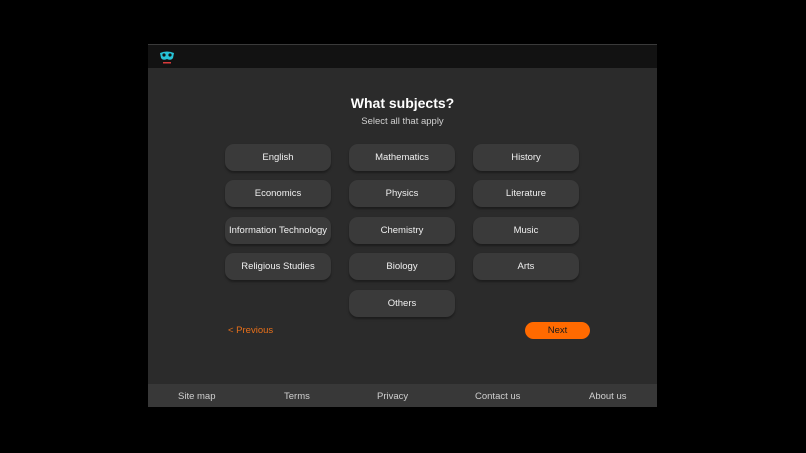  Describe the element at coordinates (497, 396) in the screenshot. I see `footer-link-contact-us: Contact us` at that location.